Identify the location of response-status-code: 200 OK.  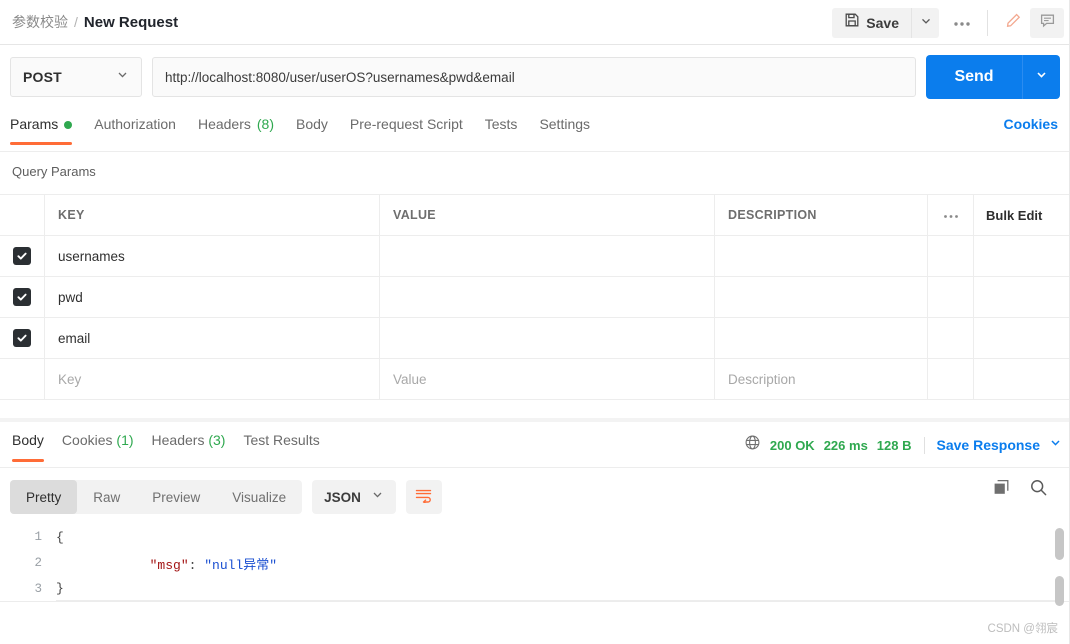
(792, 445).